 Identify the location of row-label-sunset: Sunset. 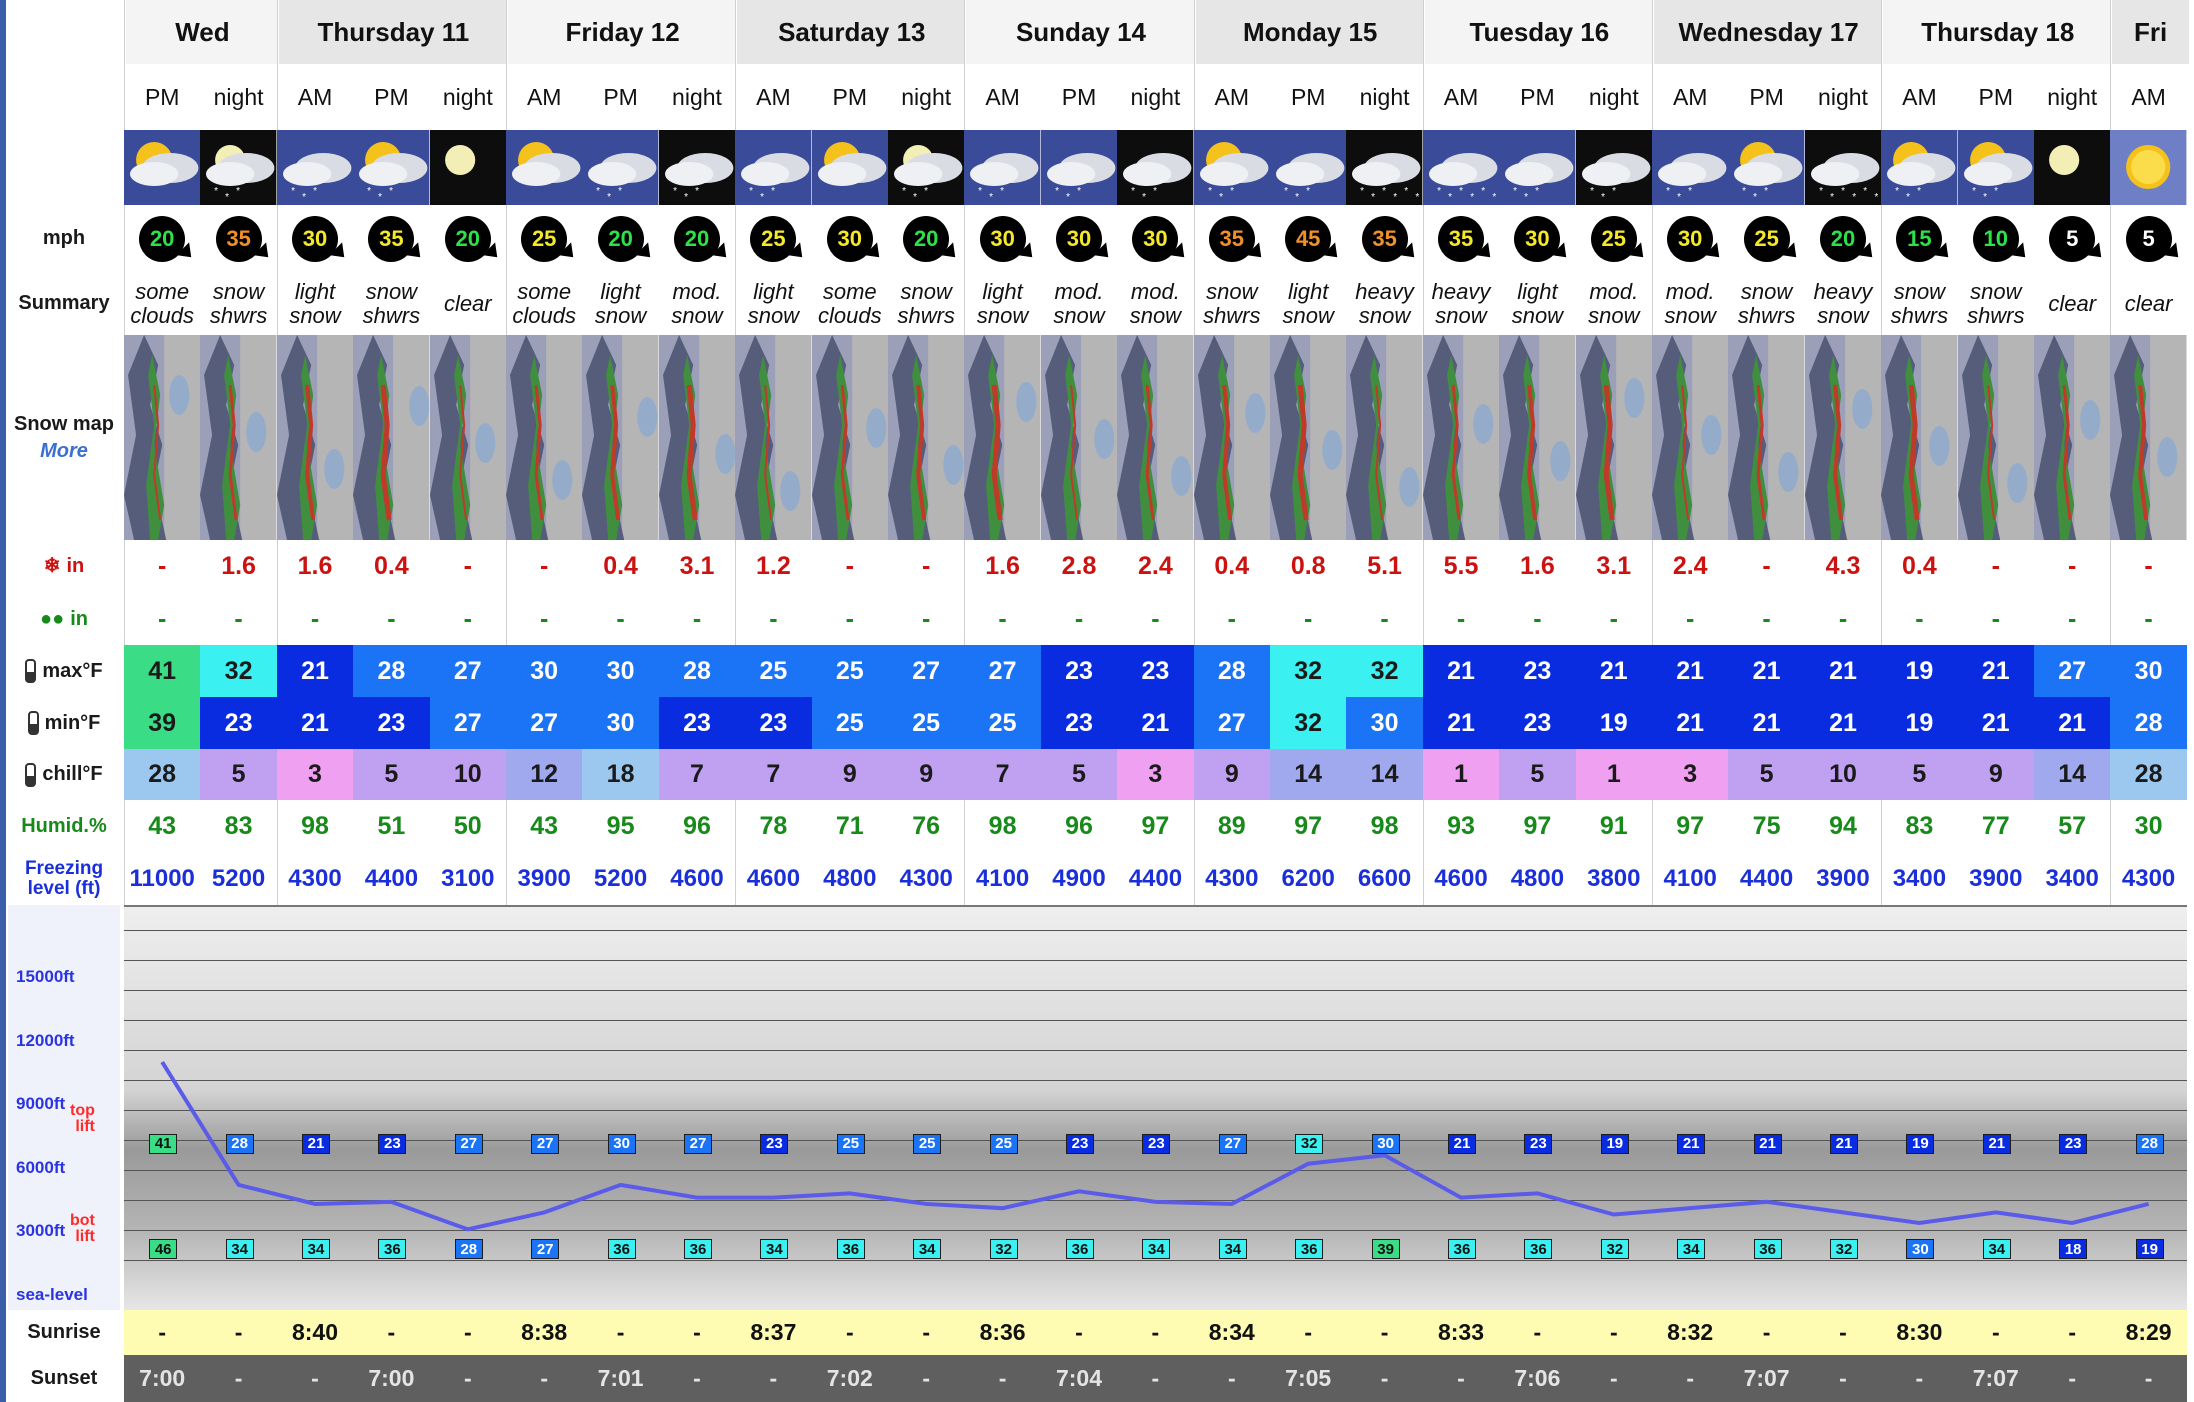
(64, 1378).